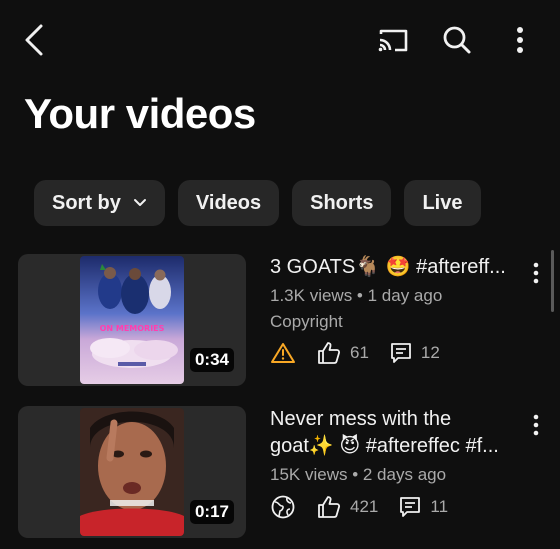 The width and height of the screenshot is (560, 549). I want to click on video-stats: 421 11, so click(395, 507).